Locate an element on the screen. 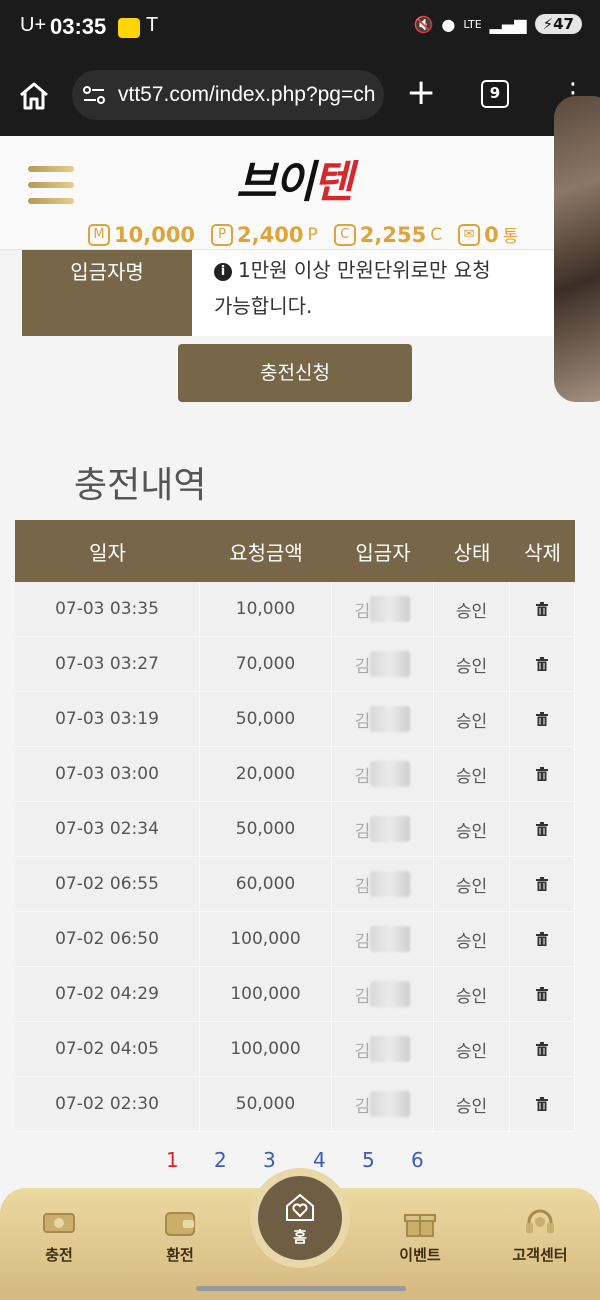 The width and height of the screenshot is (600, 1300). row-date: 07-03 03:19 is located at coordinates (107, 719).